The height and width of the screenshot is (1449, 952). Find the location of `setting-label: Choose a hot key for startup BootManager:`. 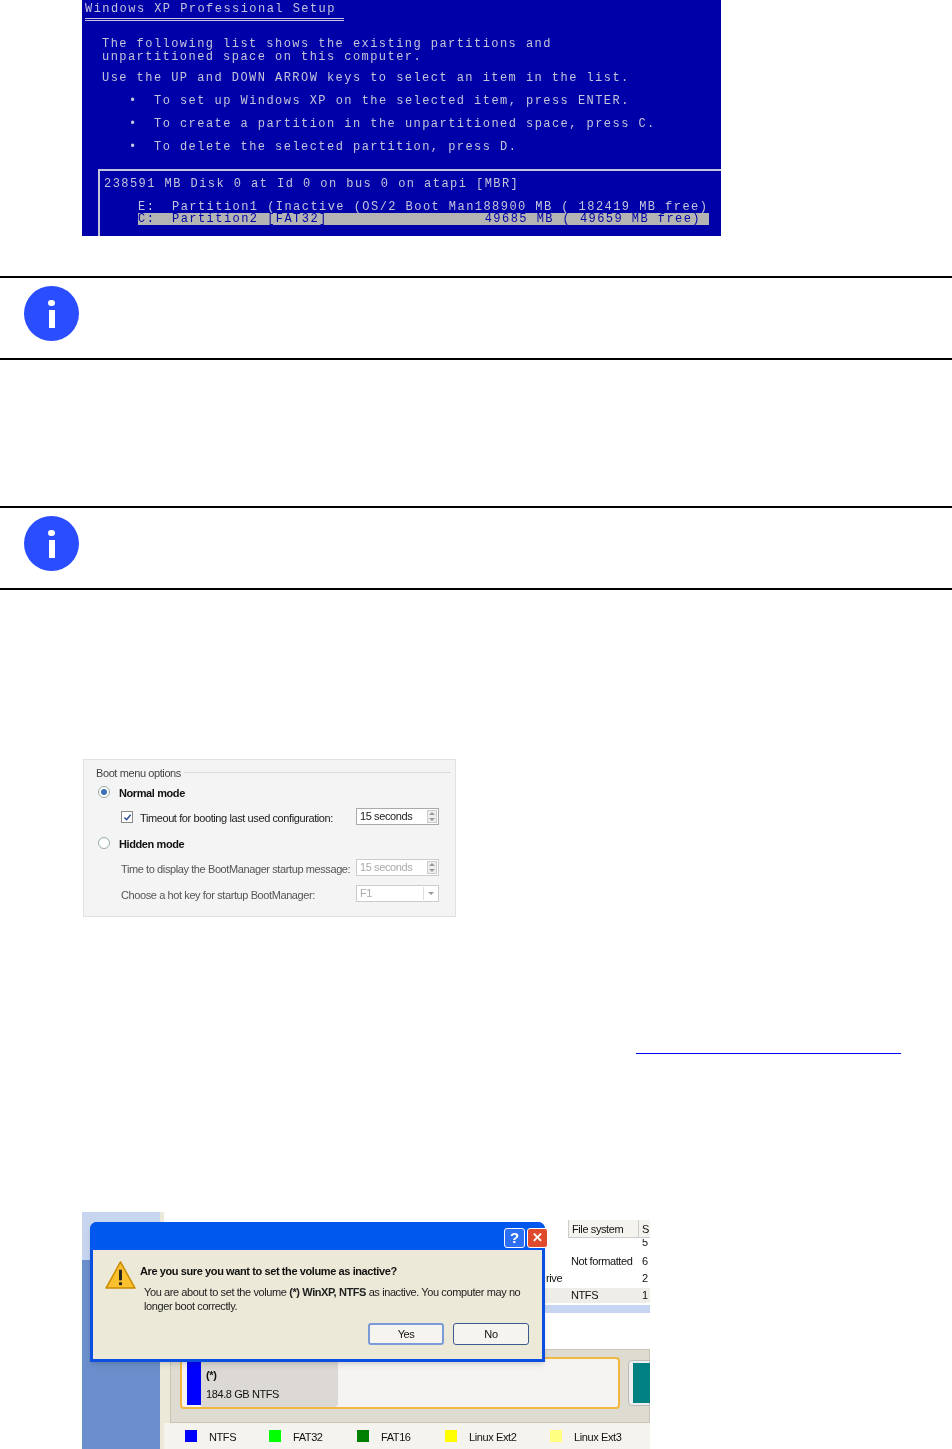

setting-label: Choose a hot key for startup BootManager: is located at coordinates (218, 895).